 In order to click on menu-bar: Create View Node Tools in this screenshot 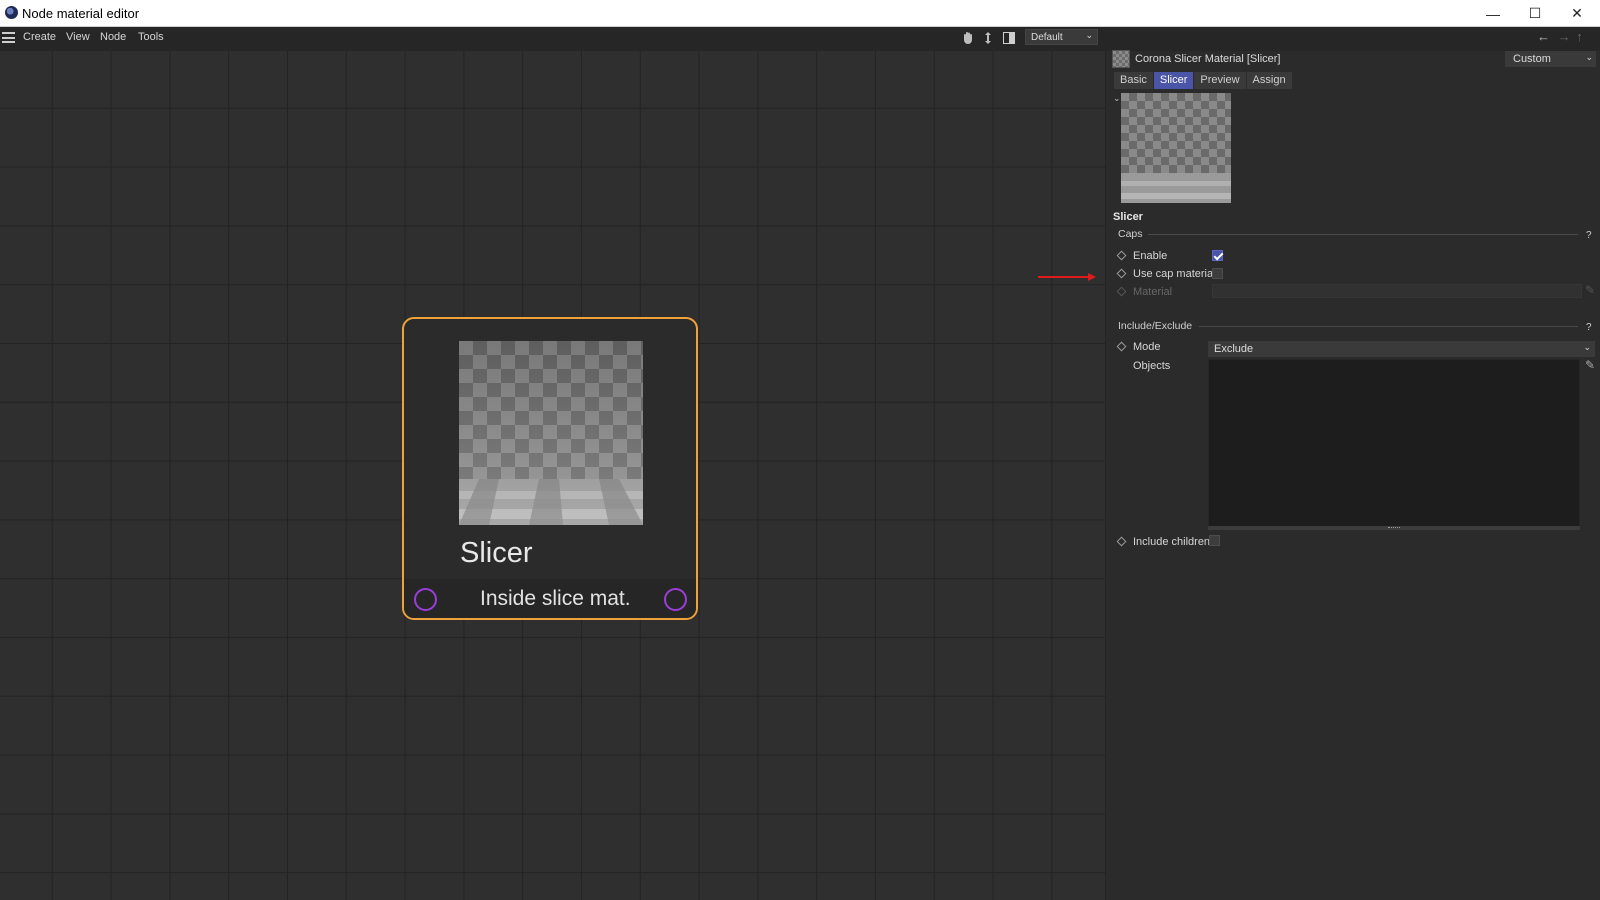, I will do `click(800, 39)`.